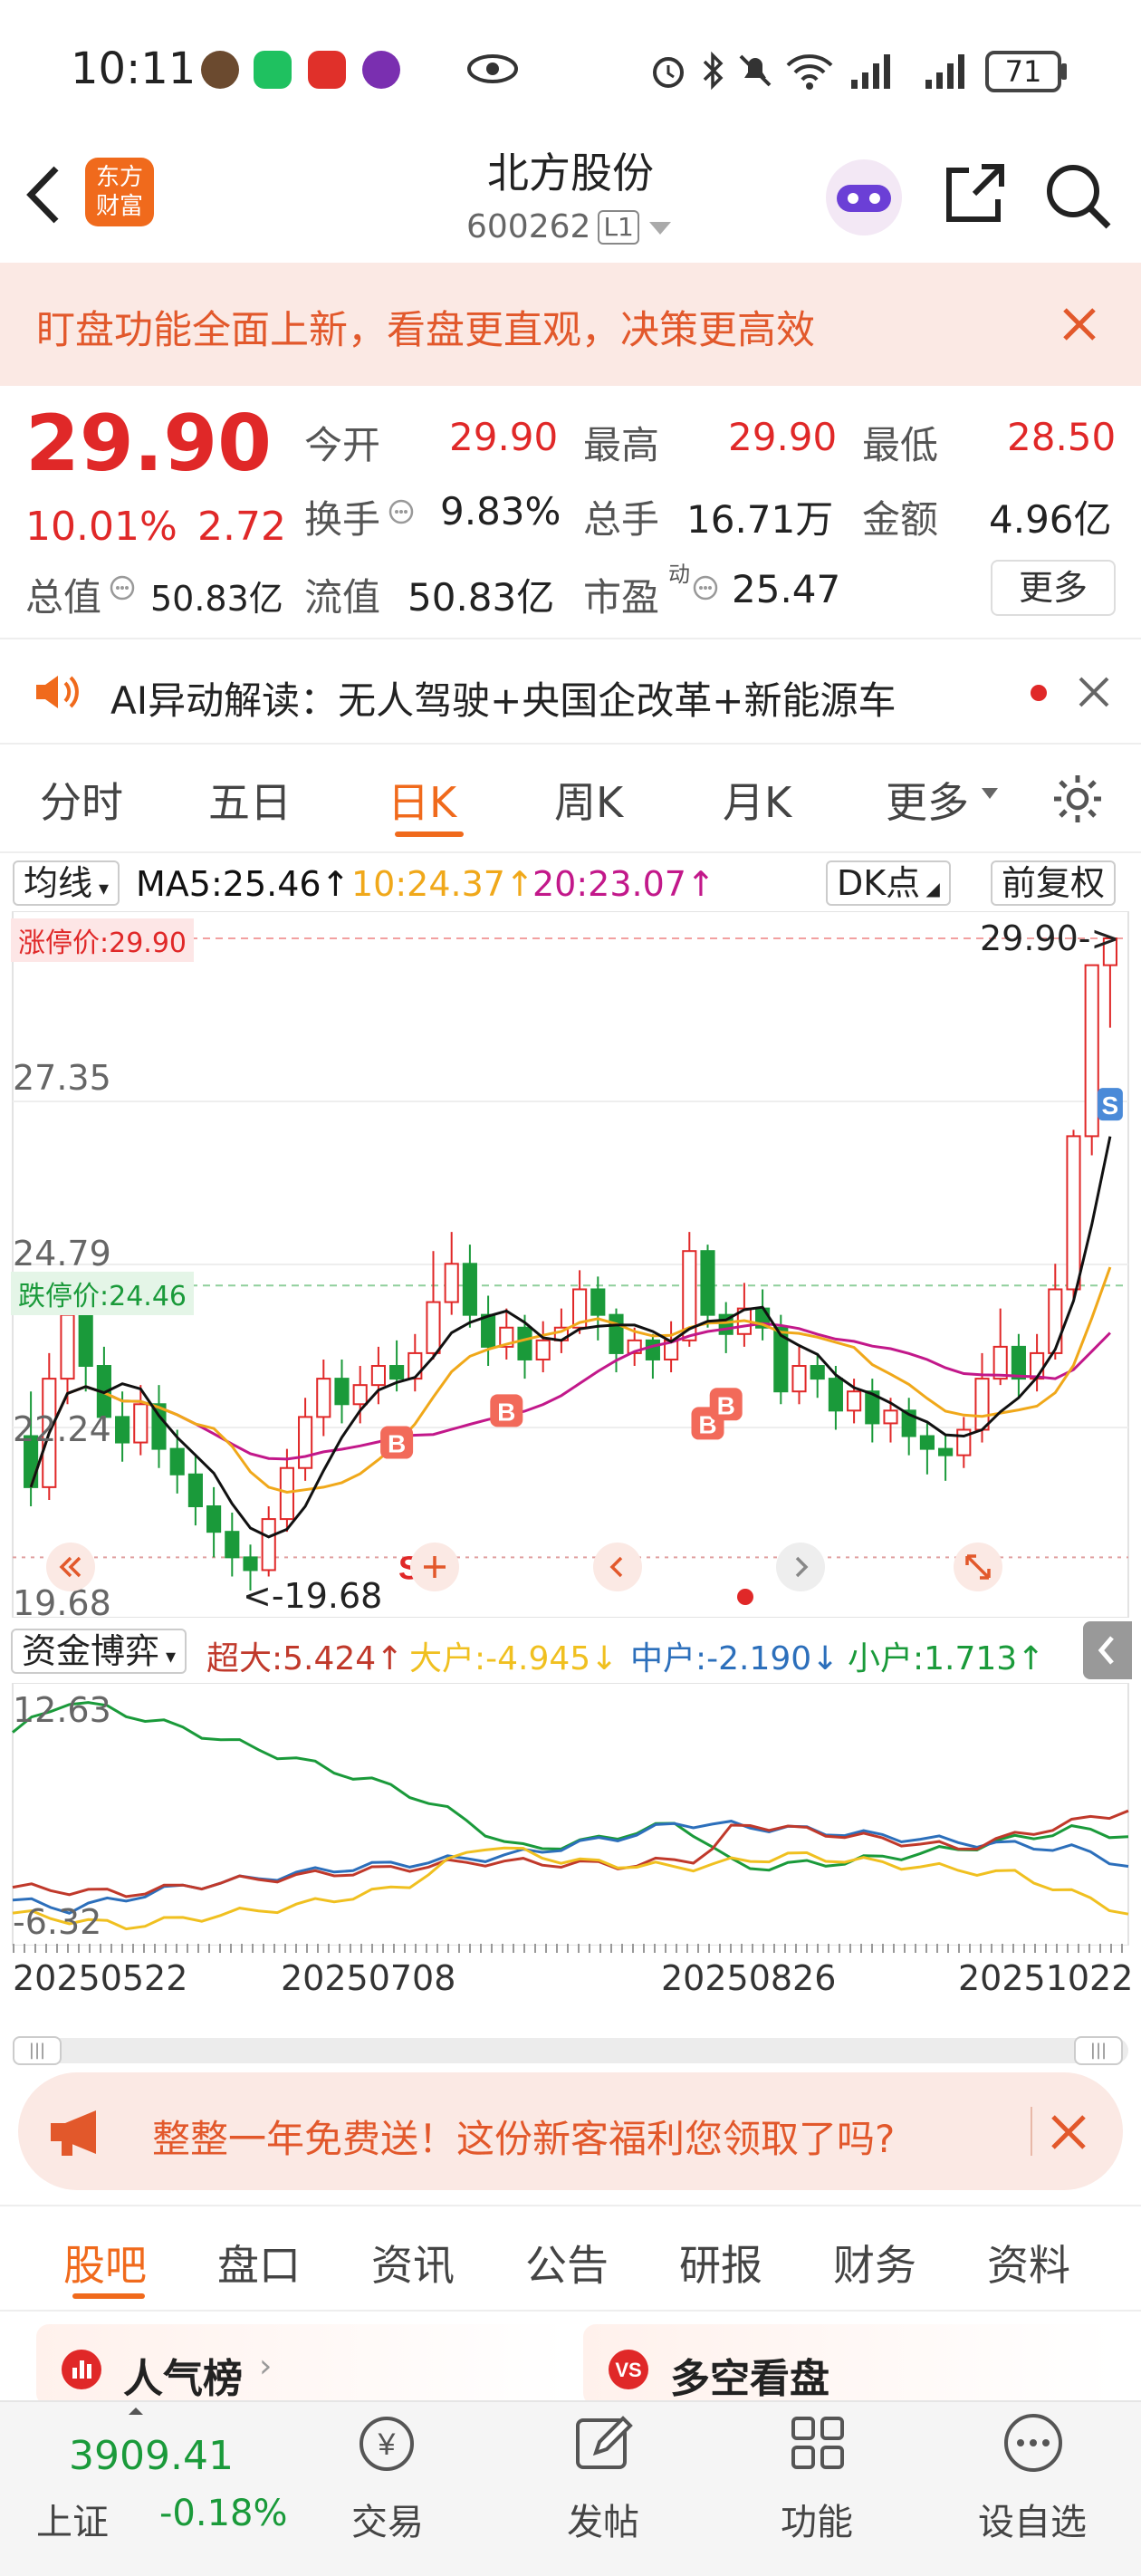 Image resolution: width=1141 pixels, height=2576 pixels. I want to click on indicator-dot, so click(745, 1597).